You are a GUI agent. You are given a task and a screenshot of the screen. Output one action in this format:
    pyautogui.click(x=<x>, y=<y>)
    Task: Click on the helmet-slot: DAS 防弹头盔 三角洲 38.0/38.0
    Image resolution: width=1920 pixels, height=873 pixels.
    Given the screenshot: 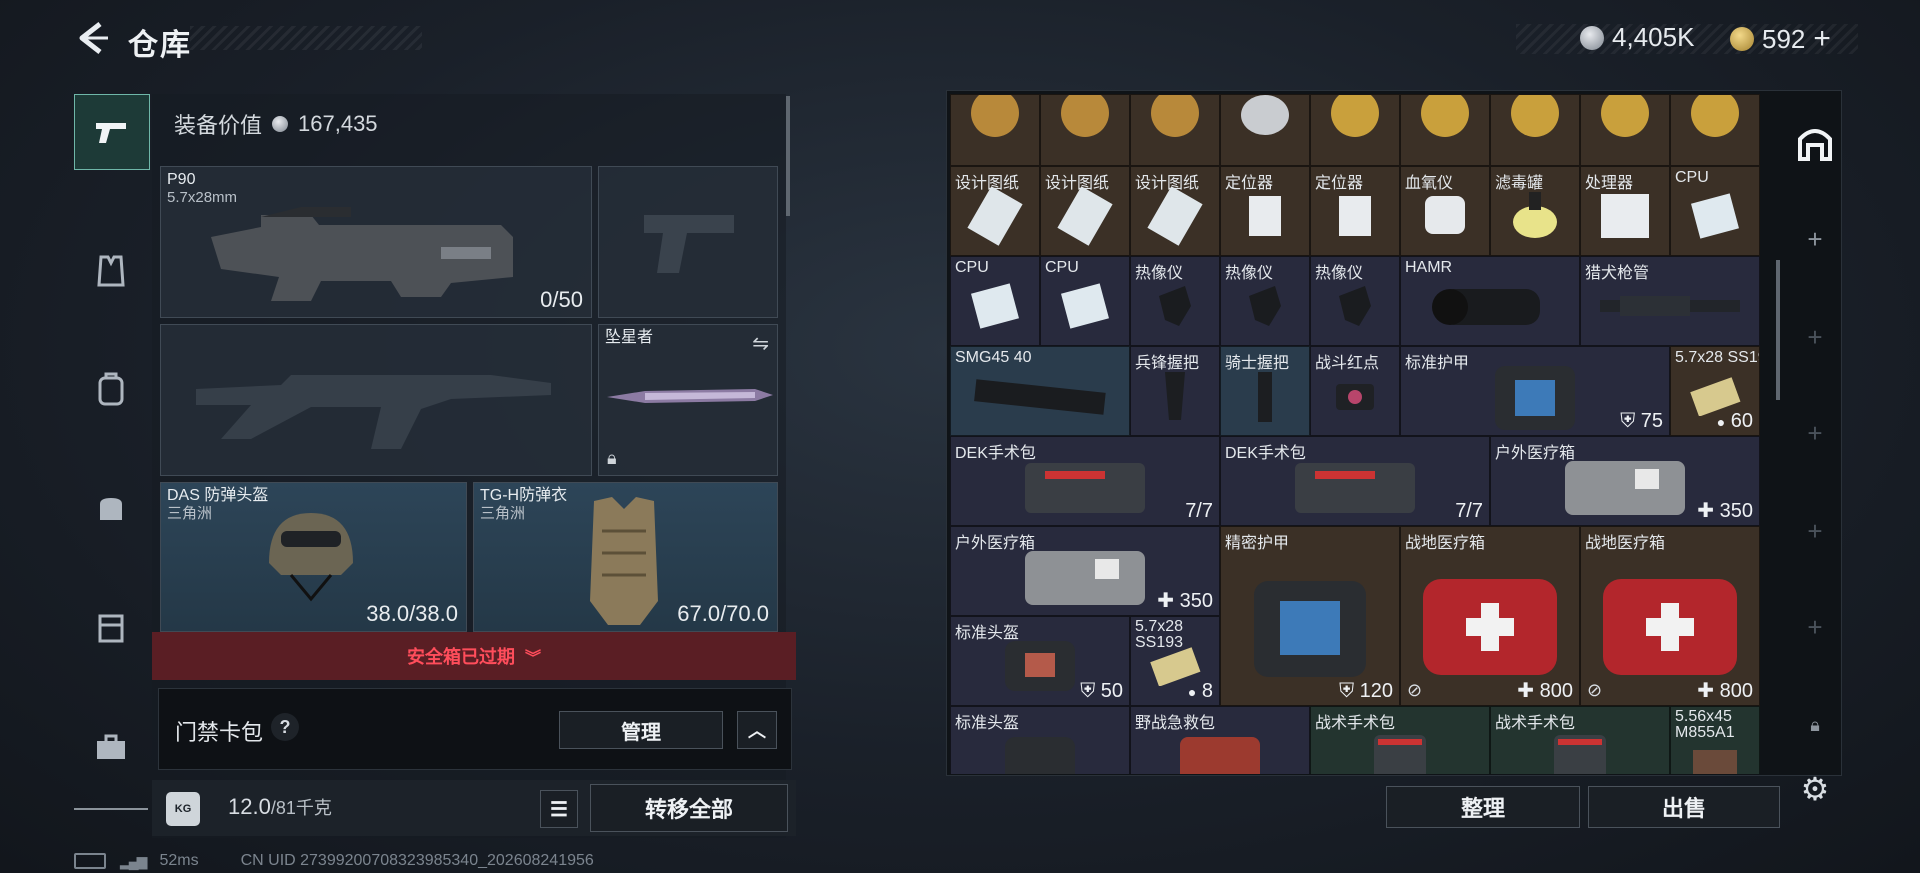 What is the action you would take?
    pyautogui.click(x=313, y=557)
    